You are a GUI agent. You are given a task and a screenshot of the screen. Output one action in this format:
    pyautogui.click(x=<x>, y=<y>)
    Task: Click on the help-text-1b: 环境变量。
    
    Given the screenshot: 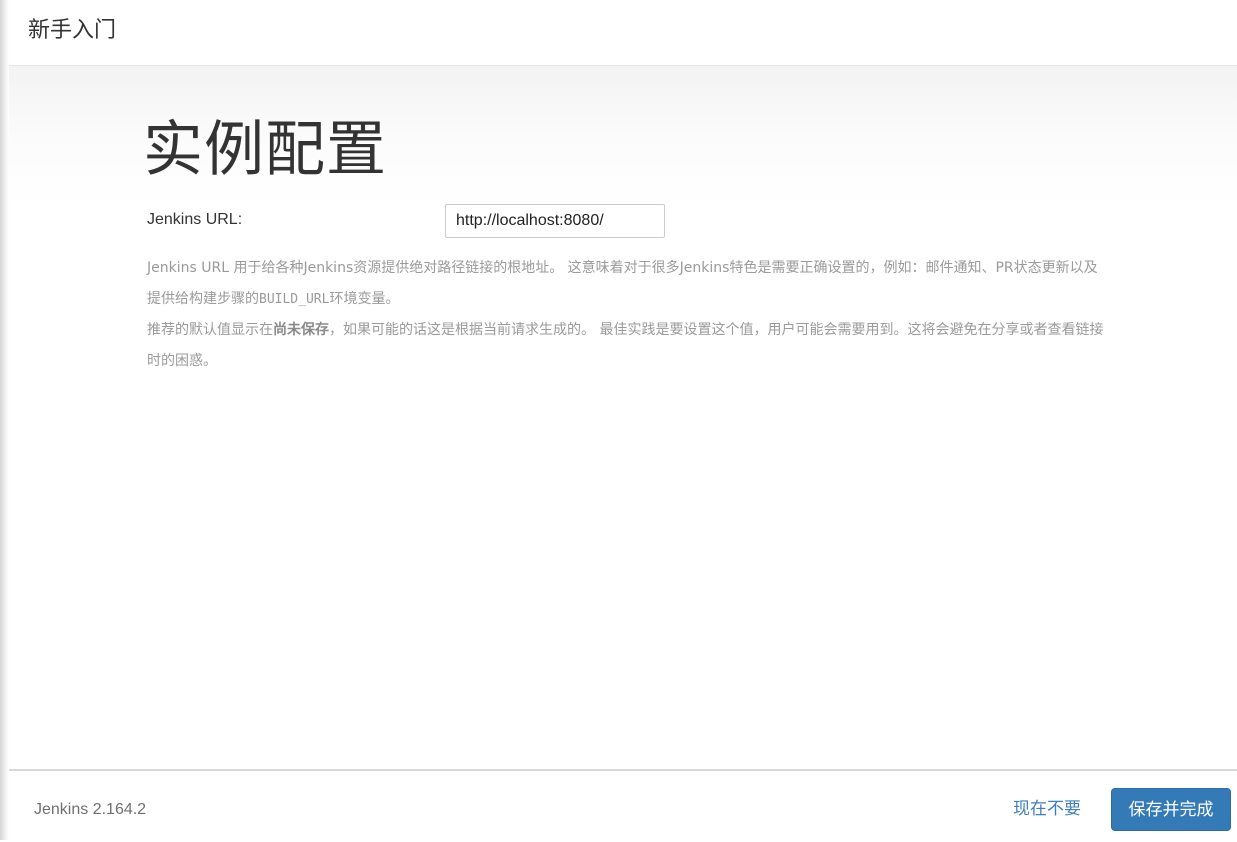 What is the action you would take?
    pyautogui.click(x=364, y=299)
    